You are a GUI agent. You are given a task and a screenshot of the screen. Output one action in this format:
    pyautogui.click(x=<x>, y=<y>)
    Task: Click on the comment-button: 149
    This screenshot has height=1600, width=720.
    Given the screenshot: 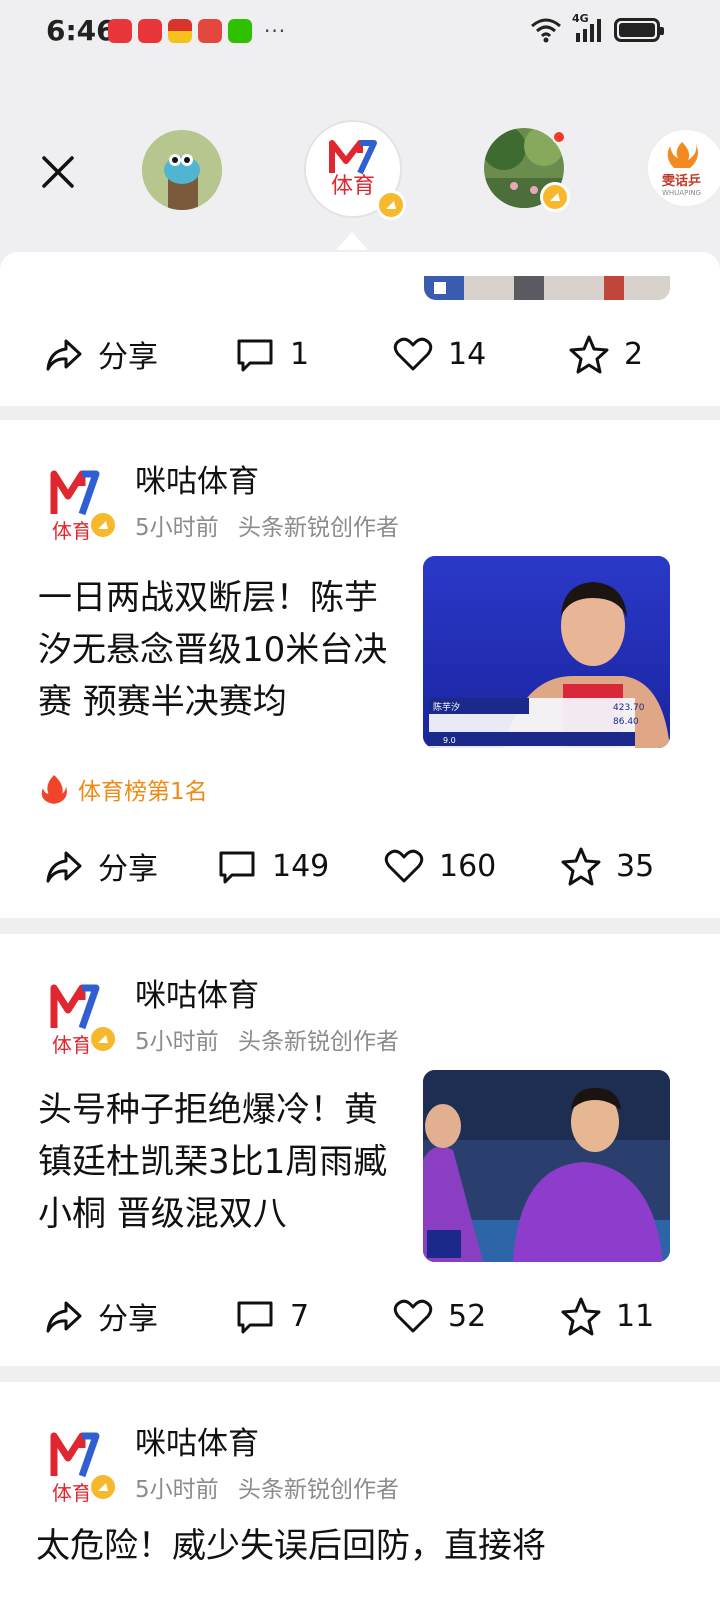 What is the action you would take?
    pyautogui.click(x=272, y=866)
    